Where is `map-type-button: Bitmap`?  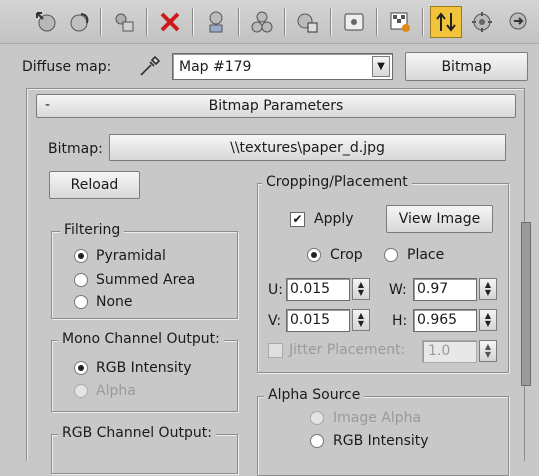
map-type-button: Bitmap is located at coordinates (466, 66).